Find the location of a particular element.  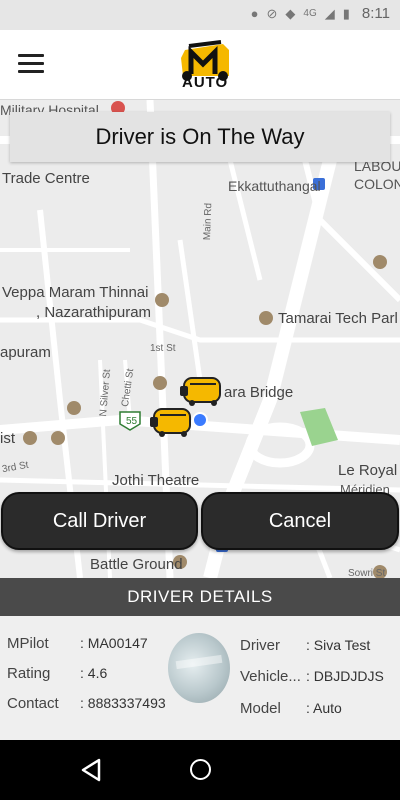

home-icon is located at coordinates (200, 769).